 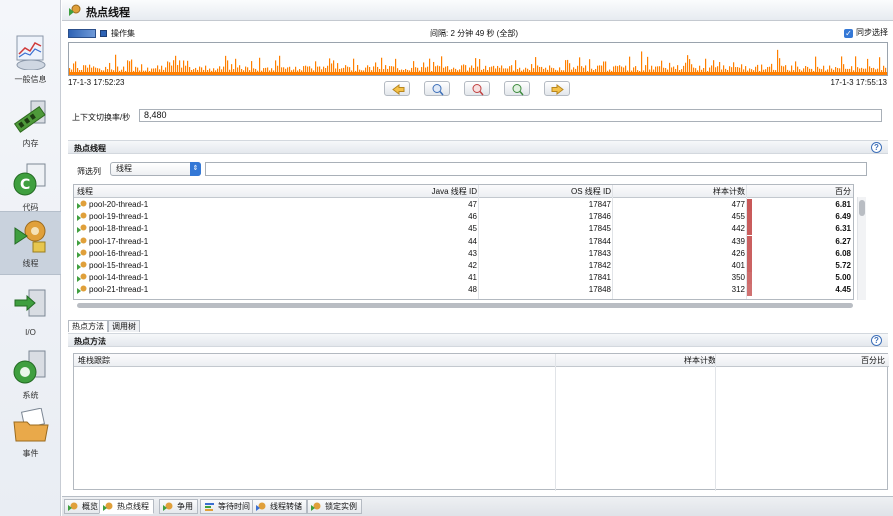 What do you see at coordinates (30, 60) in the screenshot?
I see `sidebar-item-general: 一般信息` at bounding box center [30, 60].